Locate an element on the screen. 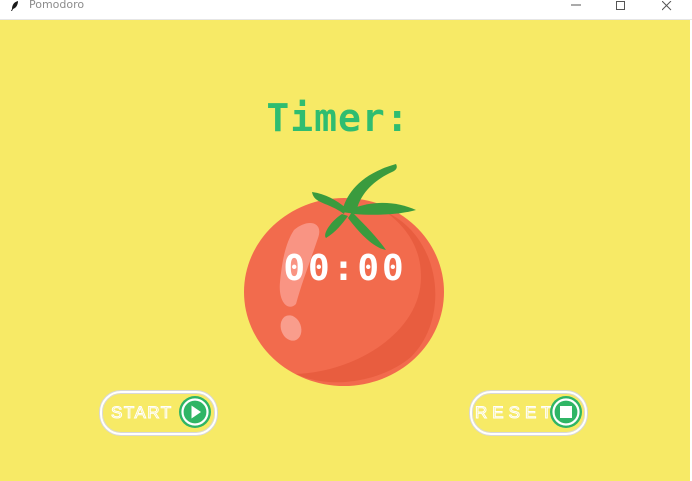 The height and width of the screenshot is (481, 692). maximize-button is located at coordinates (620, 6).